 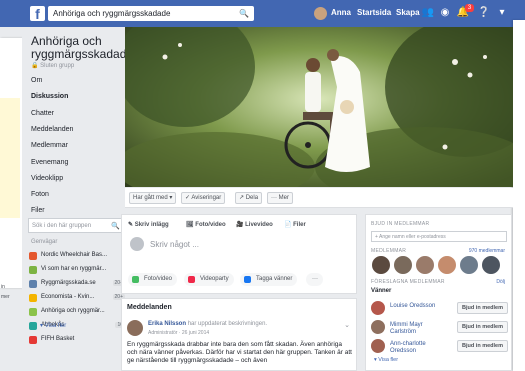 I want to click on suggested-friend-row: Mimmi Mayr Carlström Bjud in medlem, so click(x=439, y=328).